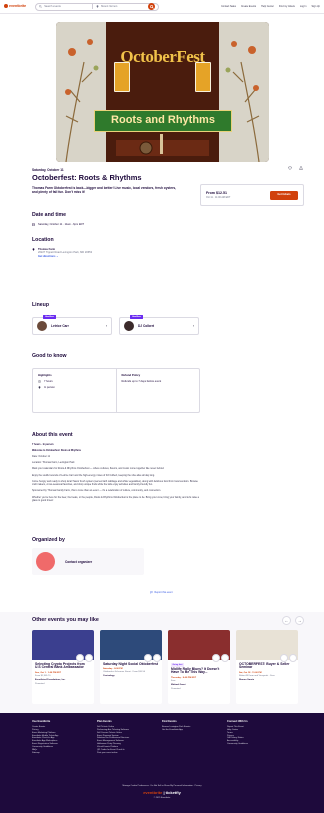  What do you see at coordinates (42, 326) in the screenshot?
I see `performer-avatar` at bounding box center [42, 326].